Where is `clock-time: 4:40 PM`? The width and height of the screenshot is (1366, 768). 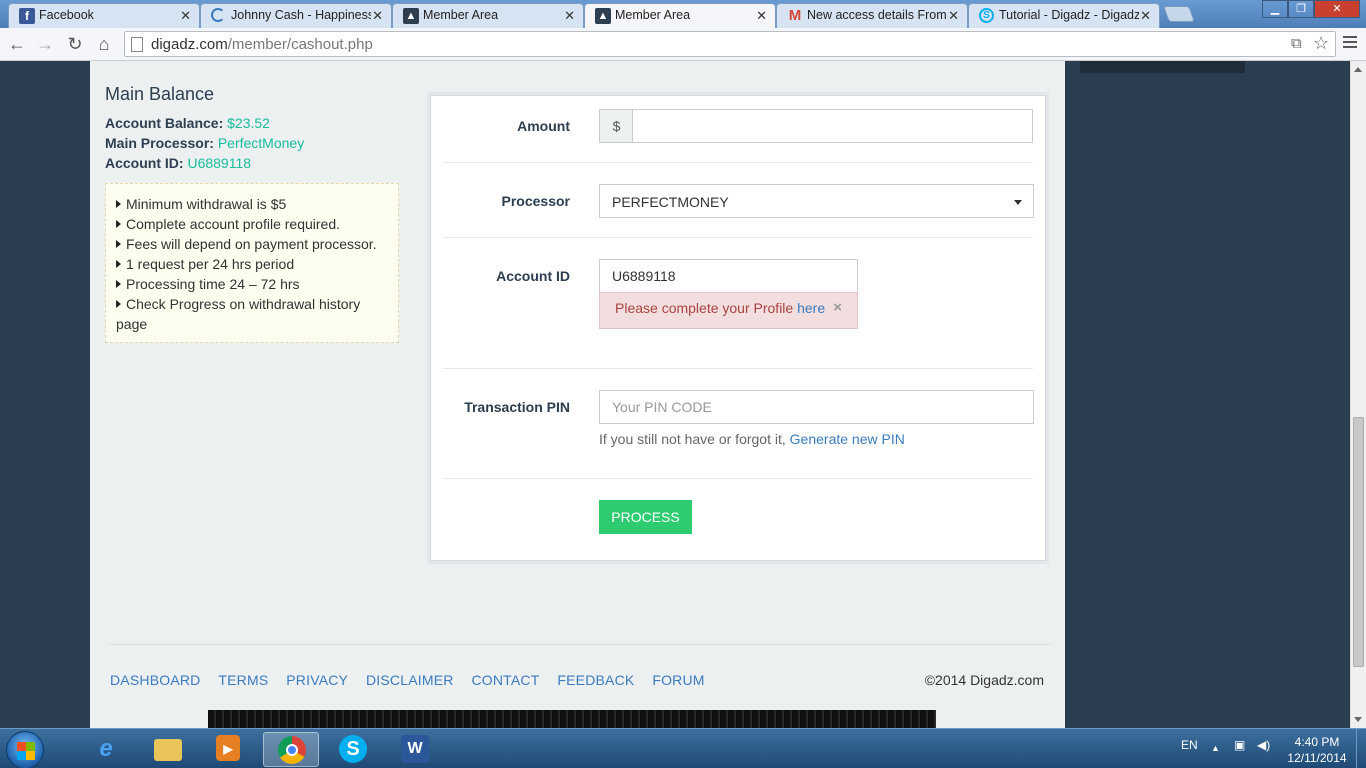
clock-time: 4:40 PM is located at coordinates (1317, 742).